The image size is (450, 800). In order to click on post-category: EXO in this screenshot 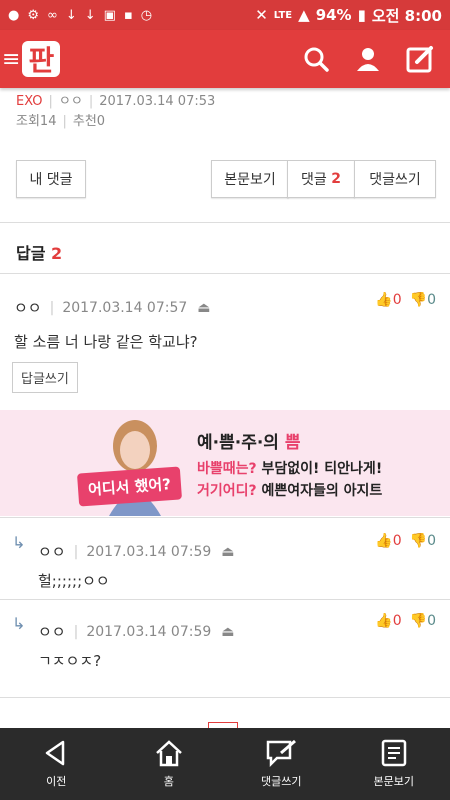, I will do `click(29, 101)`.